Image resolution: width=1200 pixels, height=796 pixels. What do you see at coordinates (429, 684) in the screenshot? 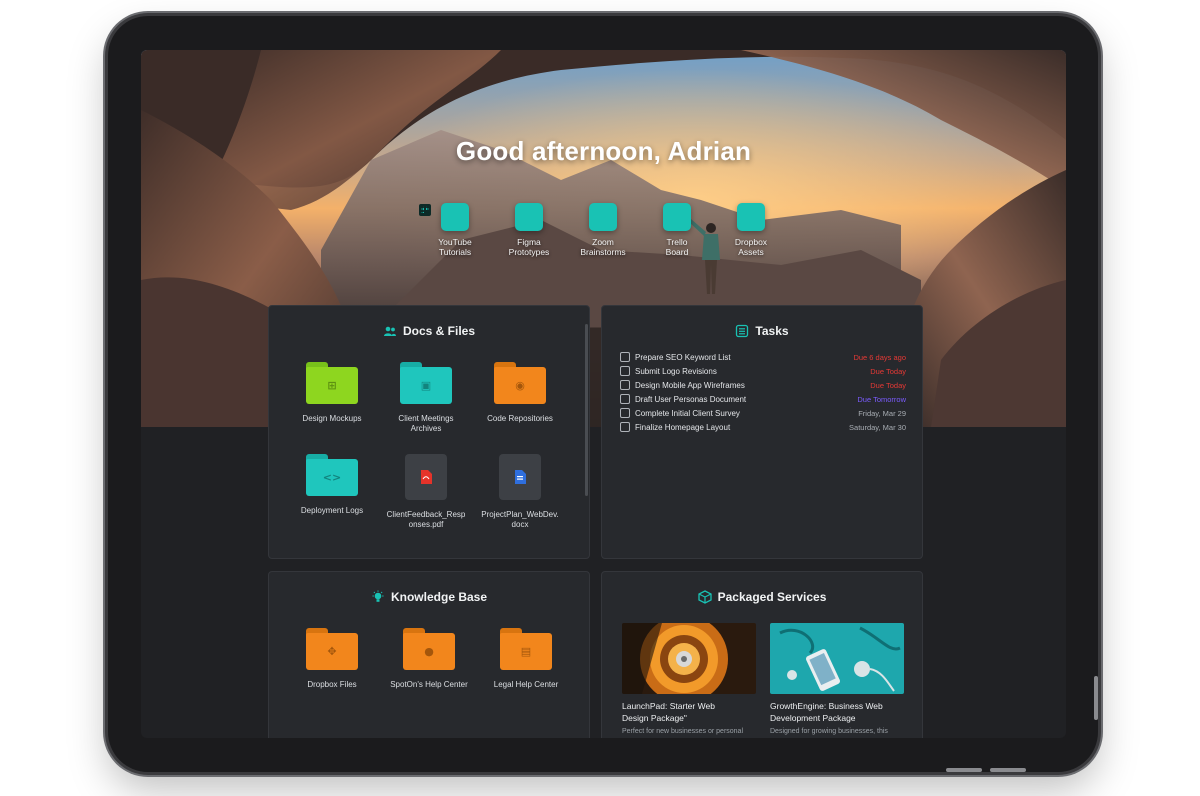
I see `tile-label: SpotOn's Help Center` at bounding box center [429, 684].